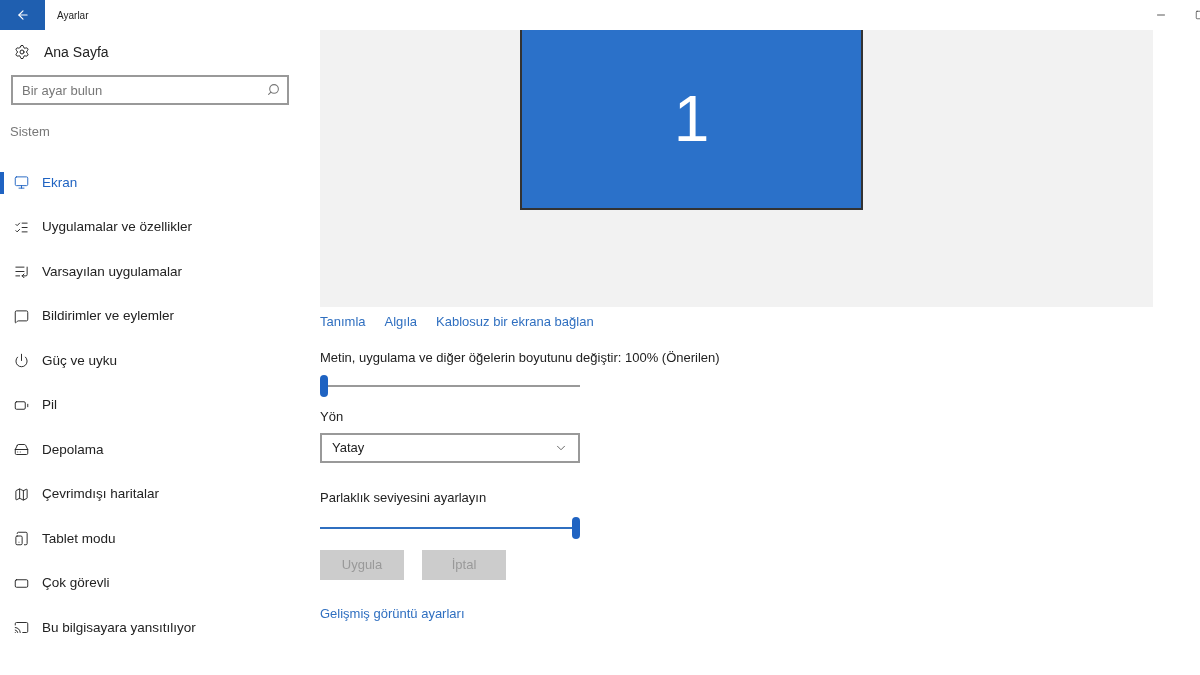 The image size is (1200, 675). I want to click on settings-icon, so click(22, 52).